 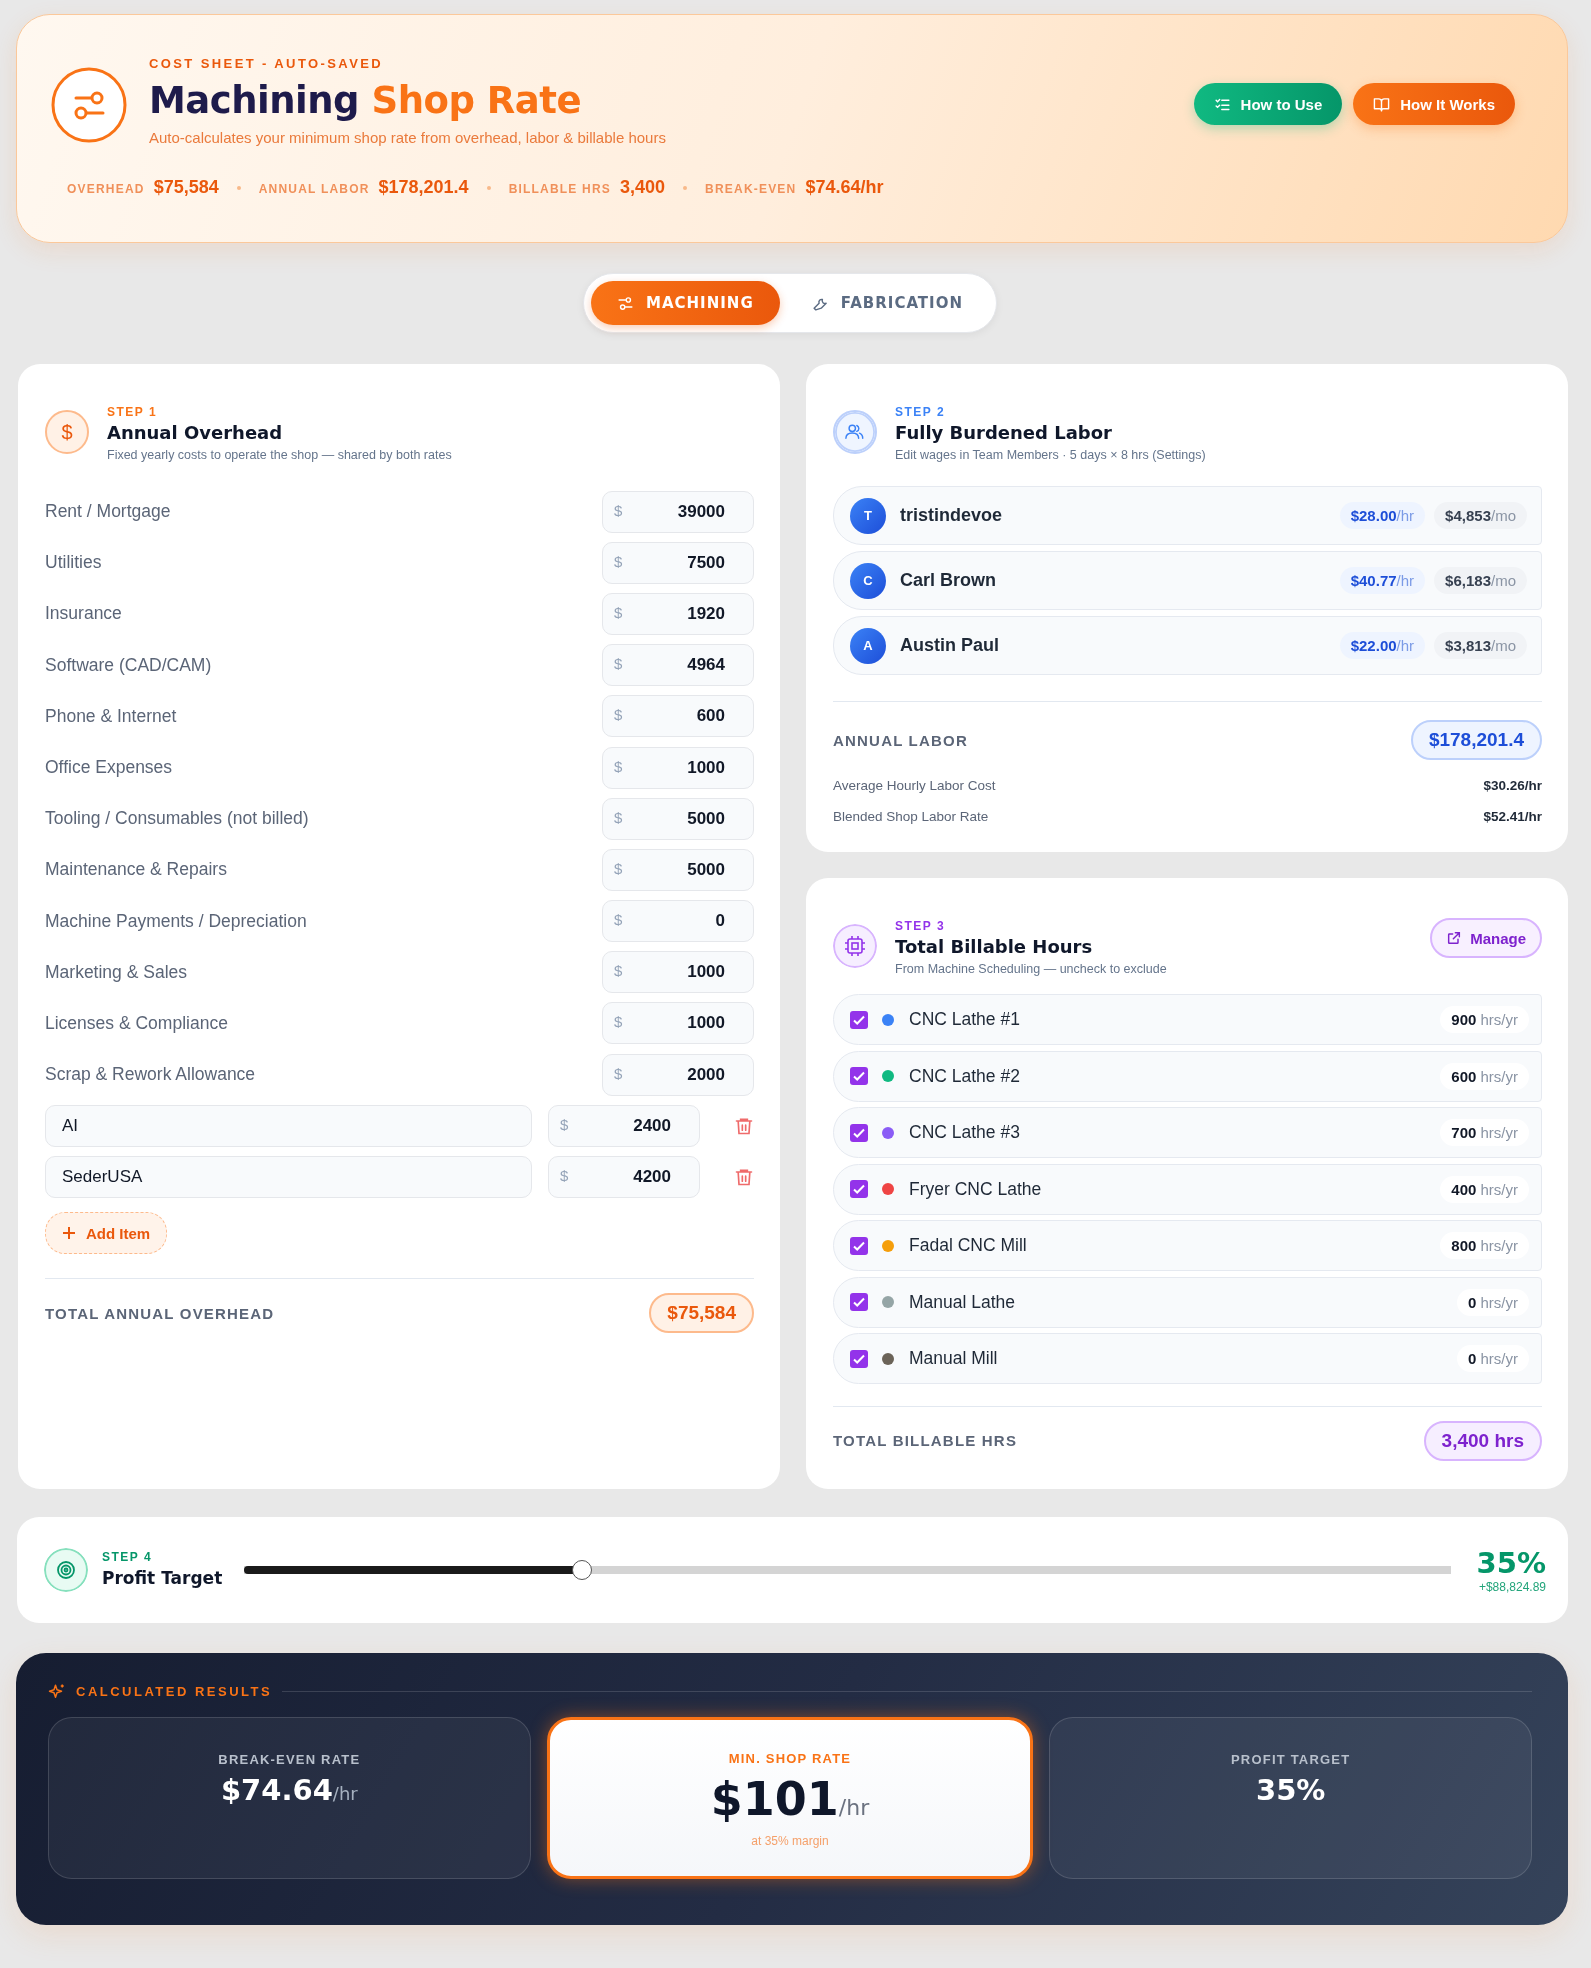 I want to click on stat-value: $74.64/hr, so click(x=844, y=187).